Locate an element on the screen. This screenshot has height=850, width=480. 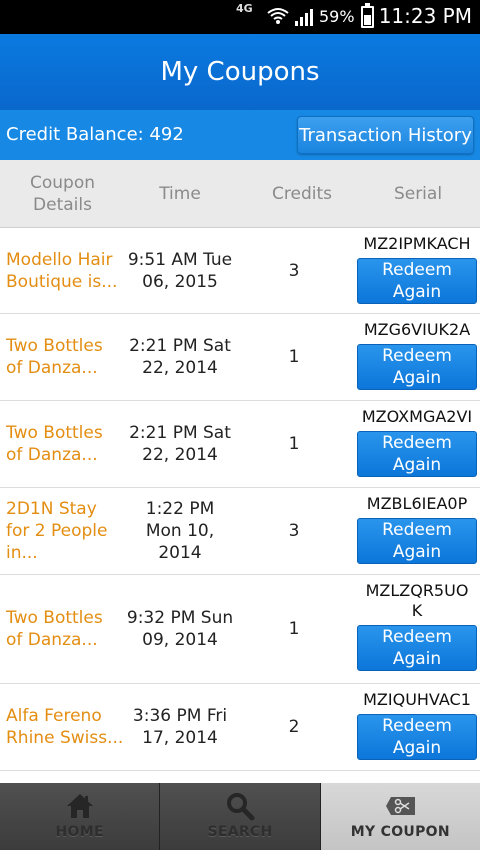
nav-search: SEARCH is located at coordinates (240, 816).